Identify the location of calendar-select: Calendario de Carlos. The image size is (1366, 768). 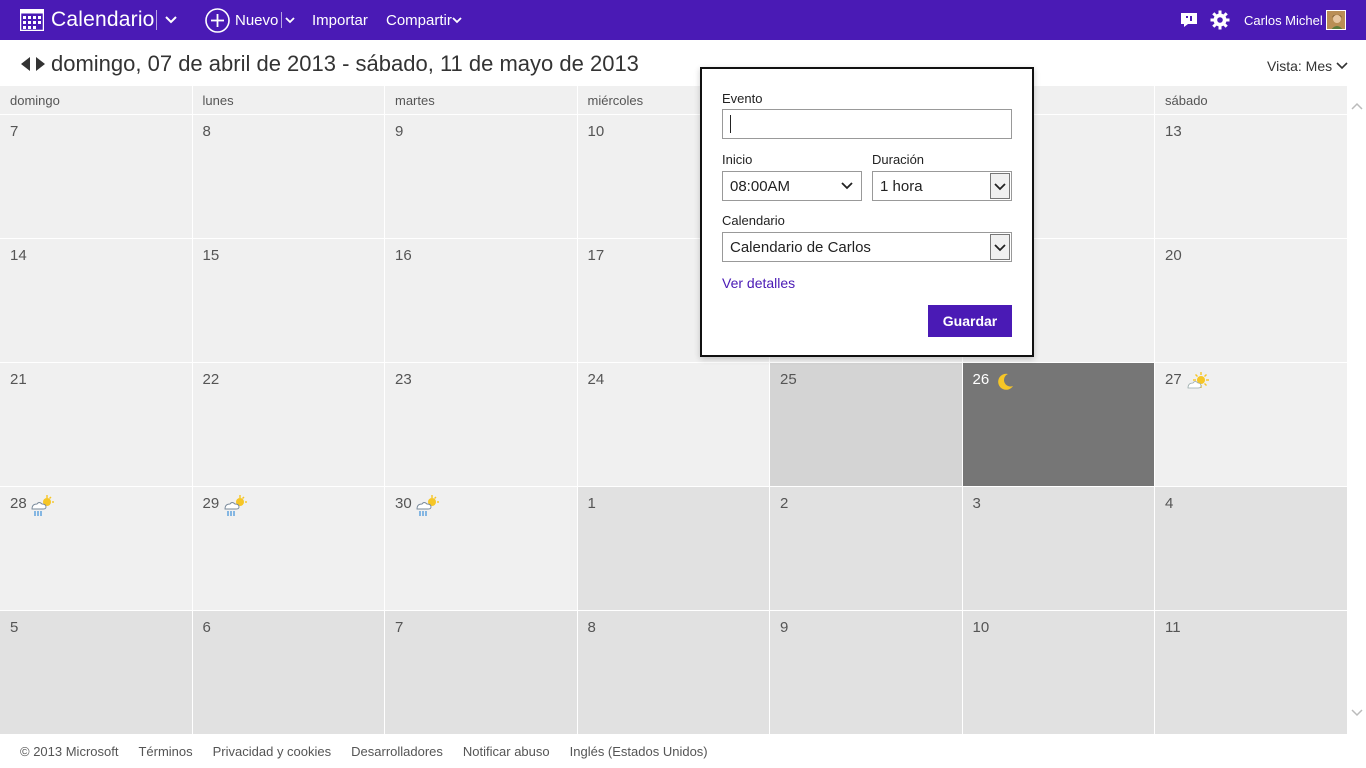
(867, 247).